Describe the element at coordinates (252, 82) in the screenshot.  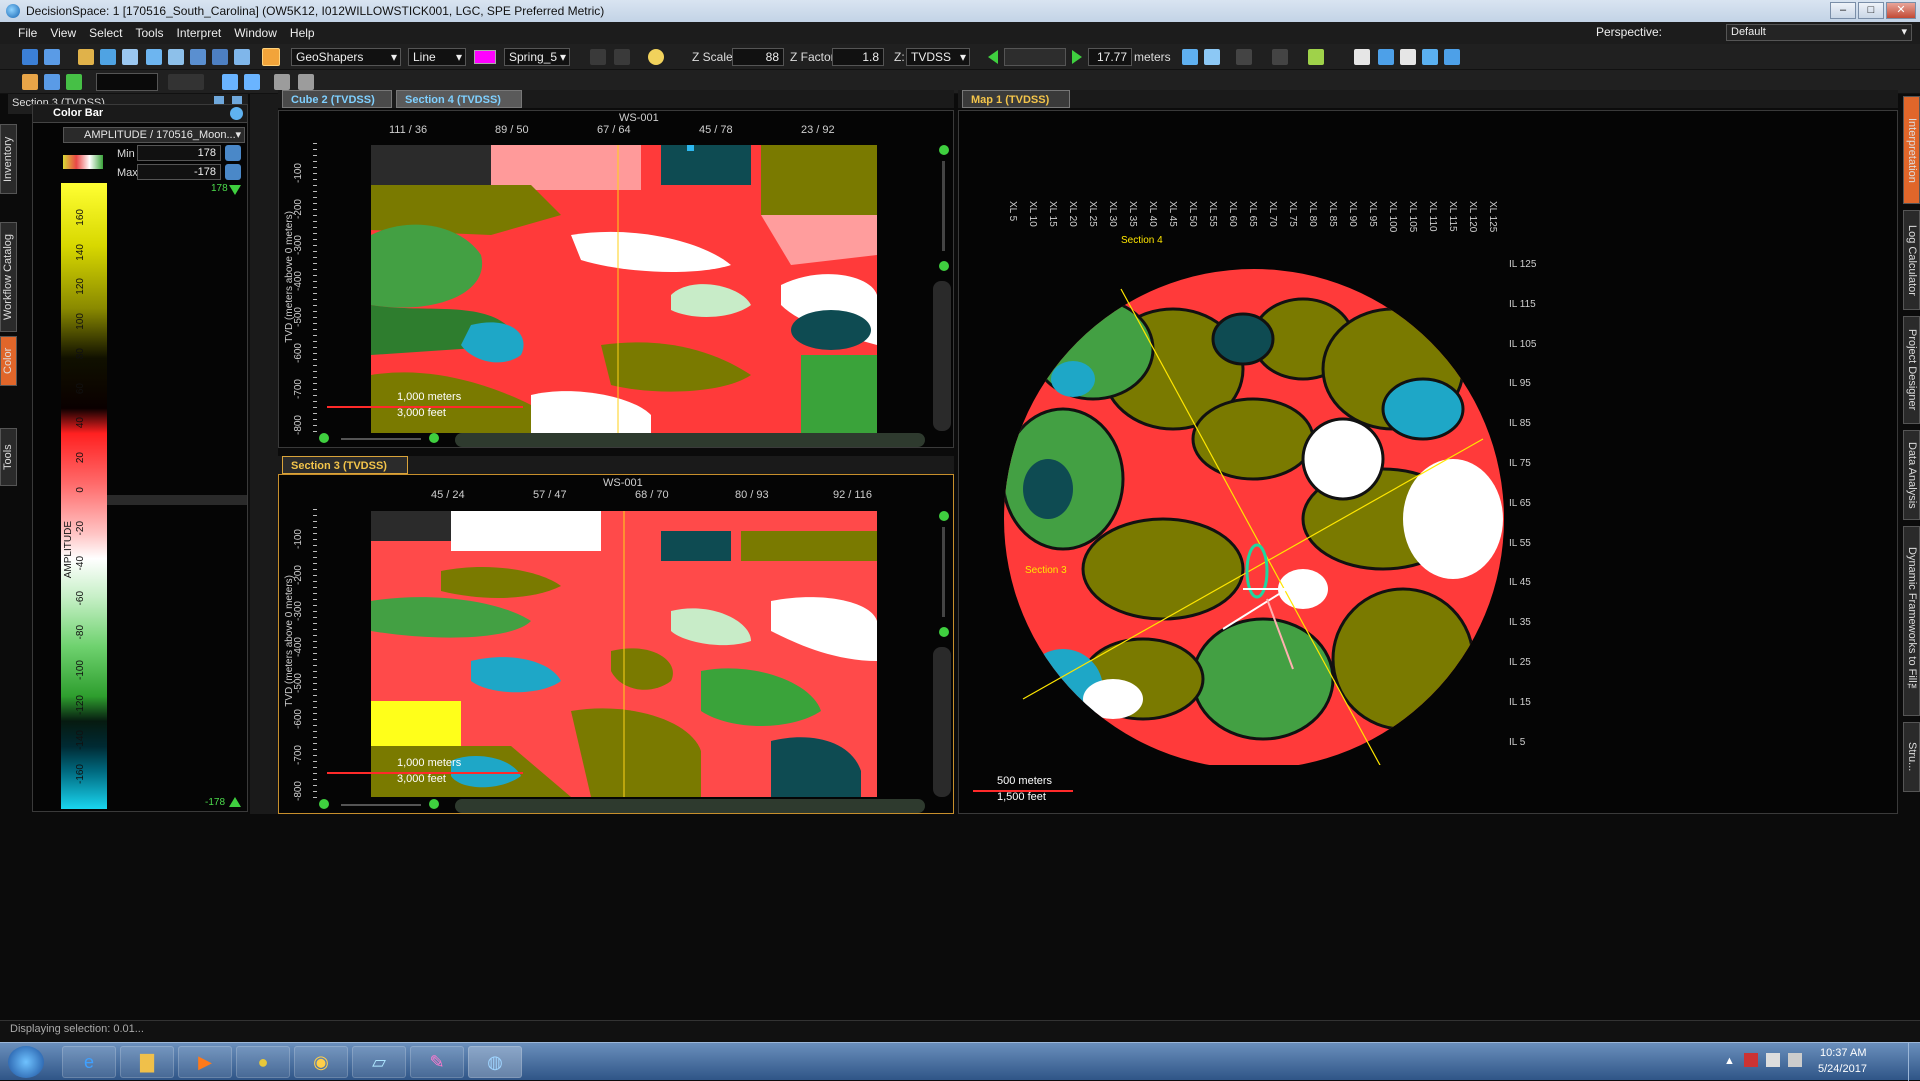
I see `crosshair-icon` at that location.